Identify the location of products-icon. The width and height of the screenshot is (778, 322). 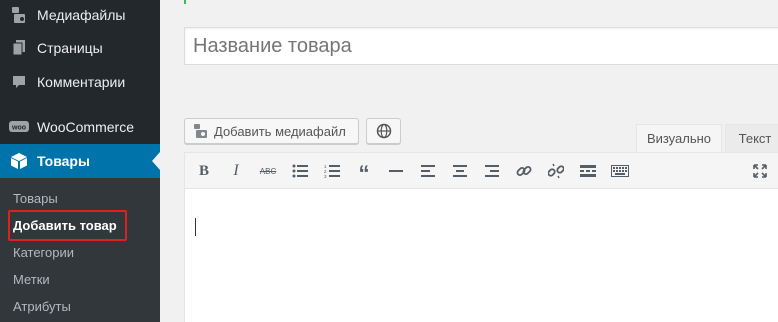
(18, 161).